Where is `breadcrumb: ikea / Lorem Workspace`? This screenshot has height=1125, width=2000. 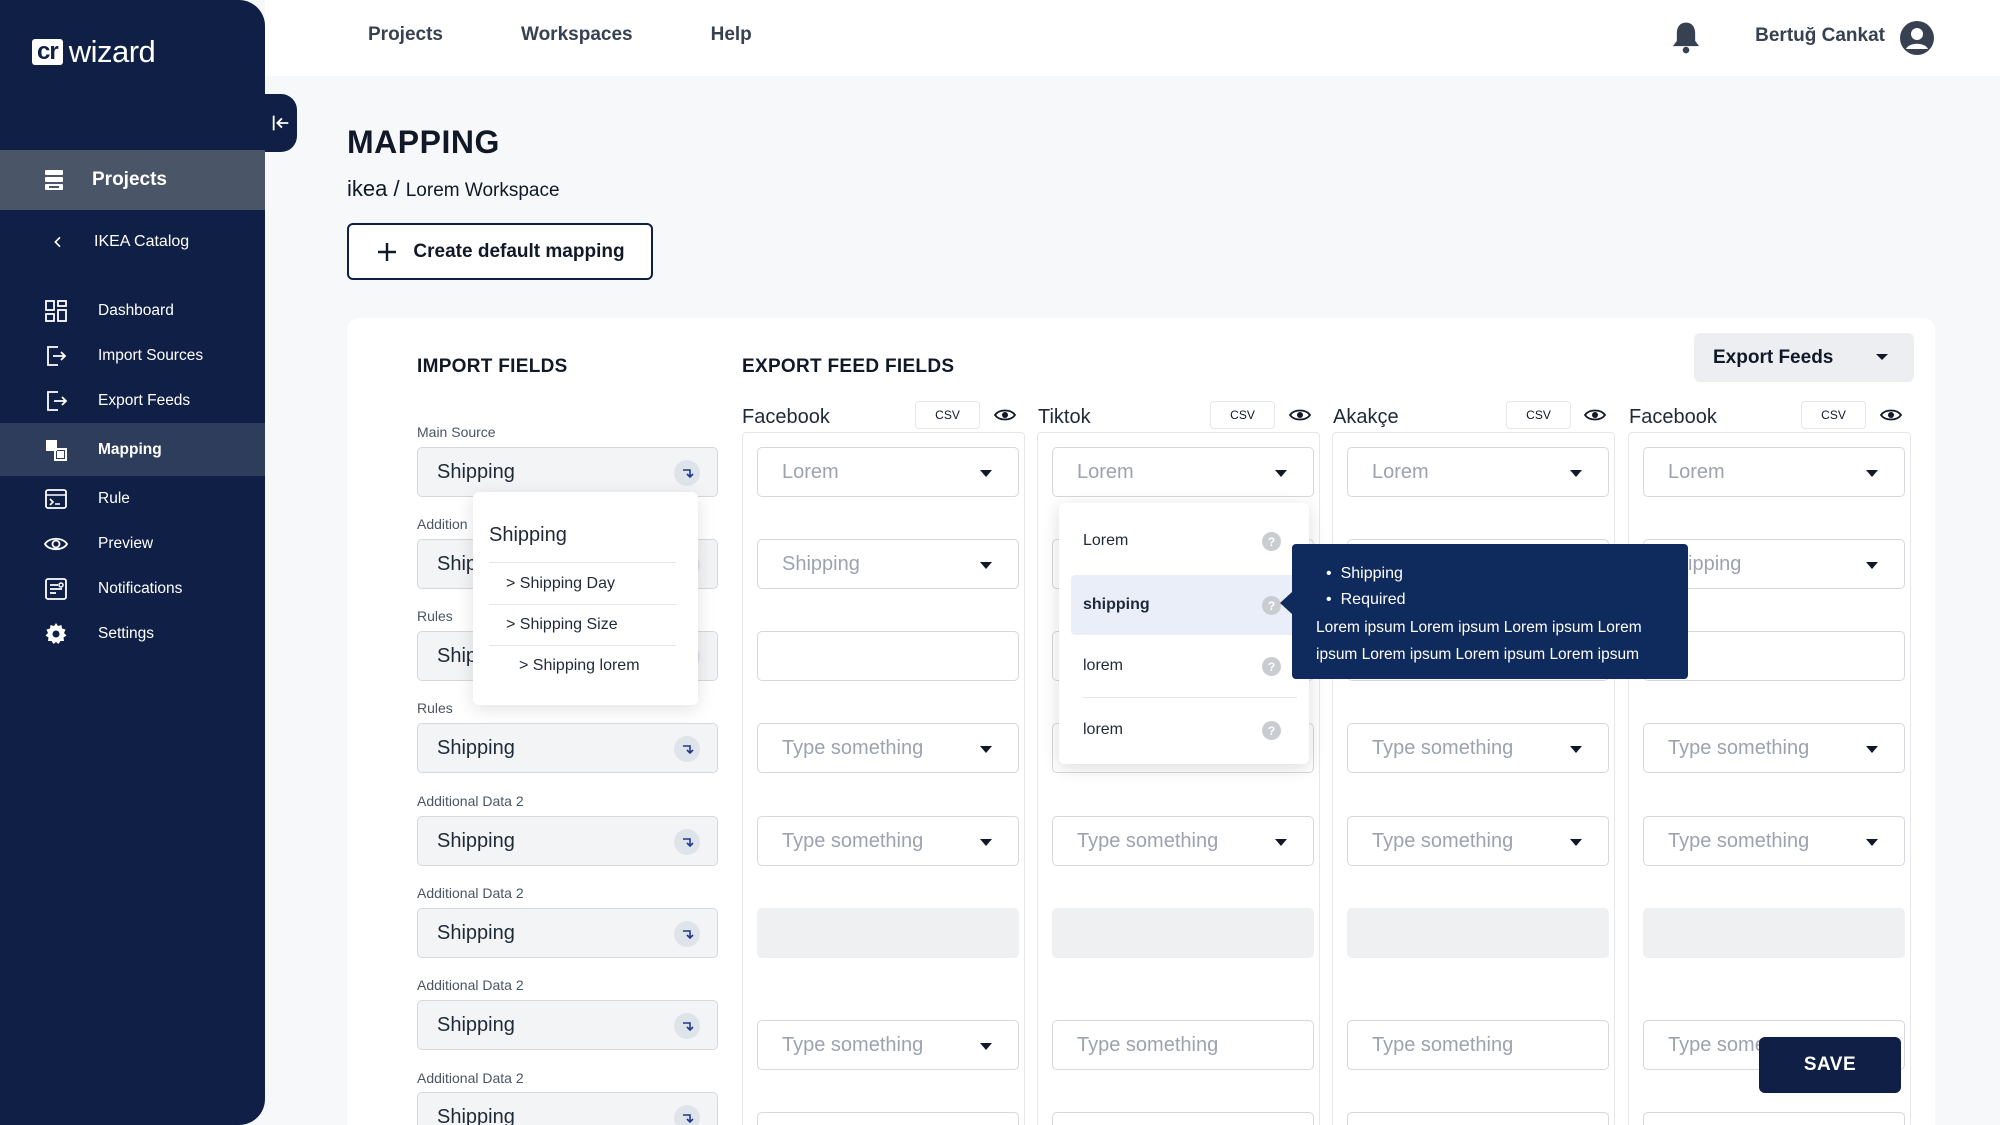 breadcrumb: ikea / Lorem Workspace is located at coordinates (453, 189).